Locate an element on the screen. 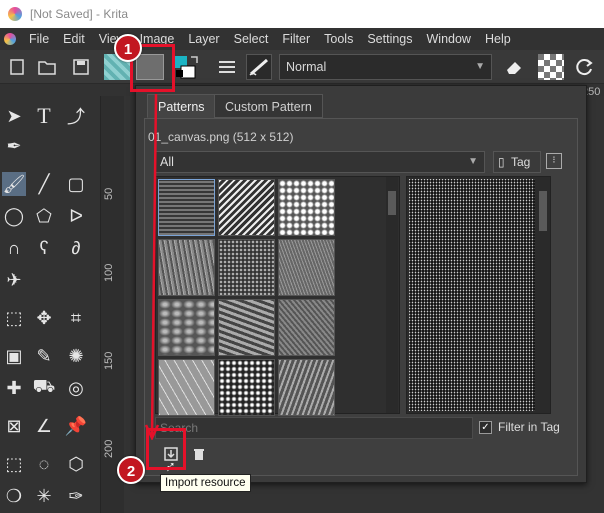  tag-filter-combo: All ▼ is located at coordinates (320, 162).